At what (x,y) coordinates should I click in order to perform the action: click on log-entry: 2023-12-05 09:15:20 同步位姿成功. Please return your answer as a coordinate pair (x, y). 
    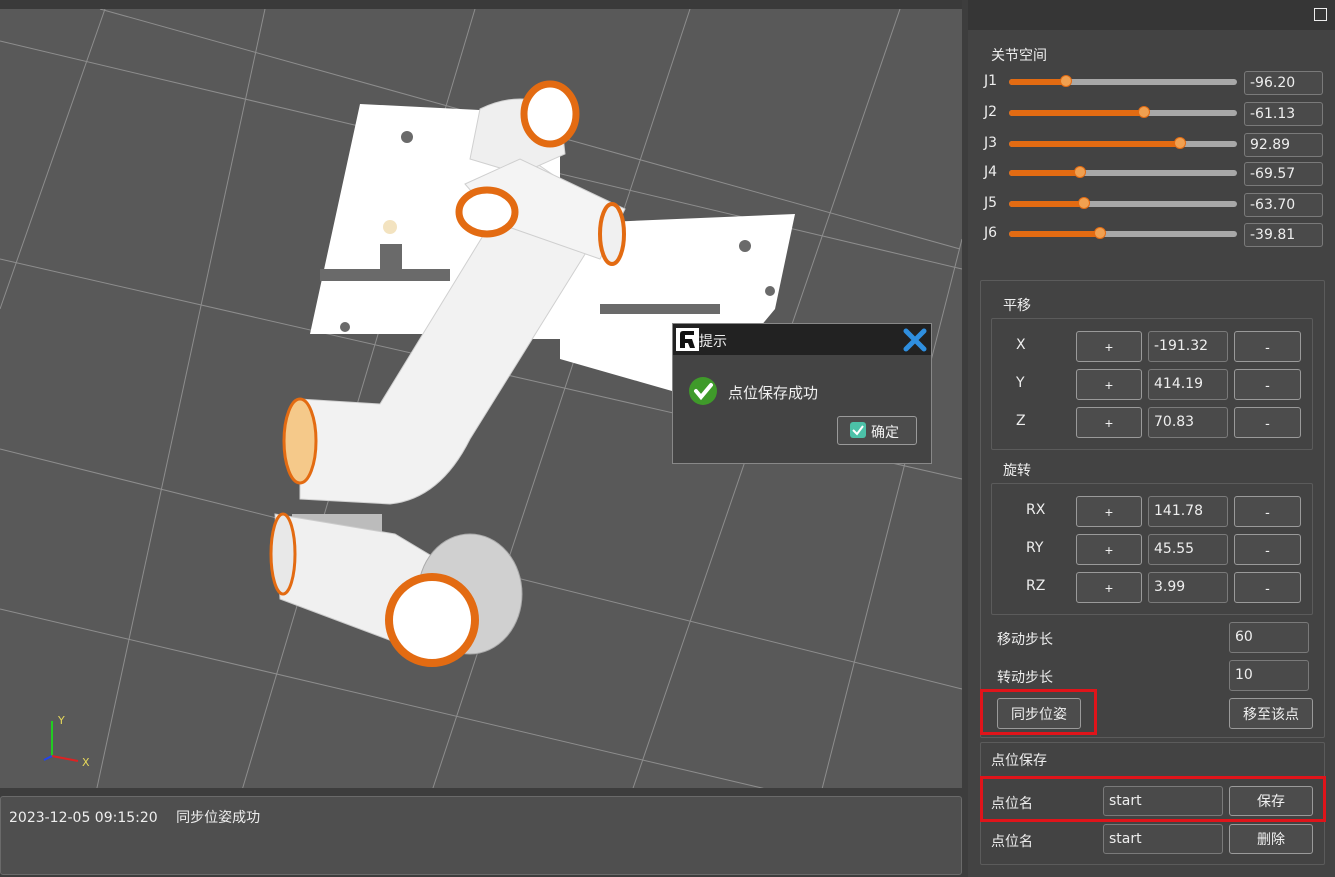
    Looking at the image, I should click on (134, 817).